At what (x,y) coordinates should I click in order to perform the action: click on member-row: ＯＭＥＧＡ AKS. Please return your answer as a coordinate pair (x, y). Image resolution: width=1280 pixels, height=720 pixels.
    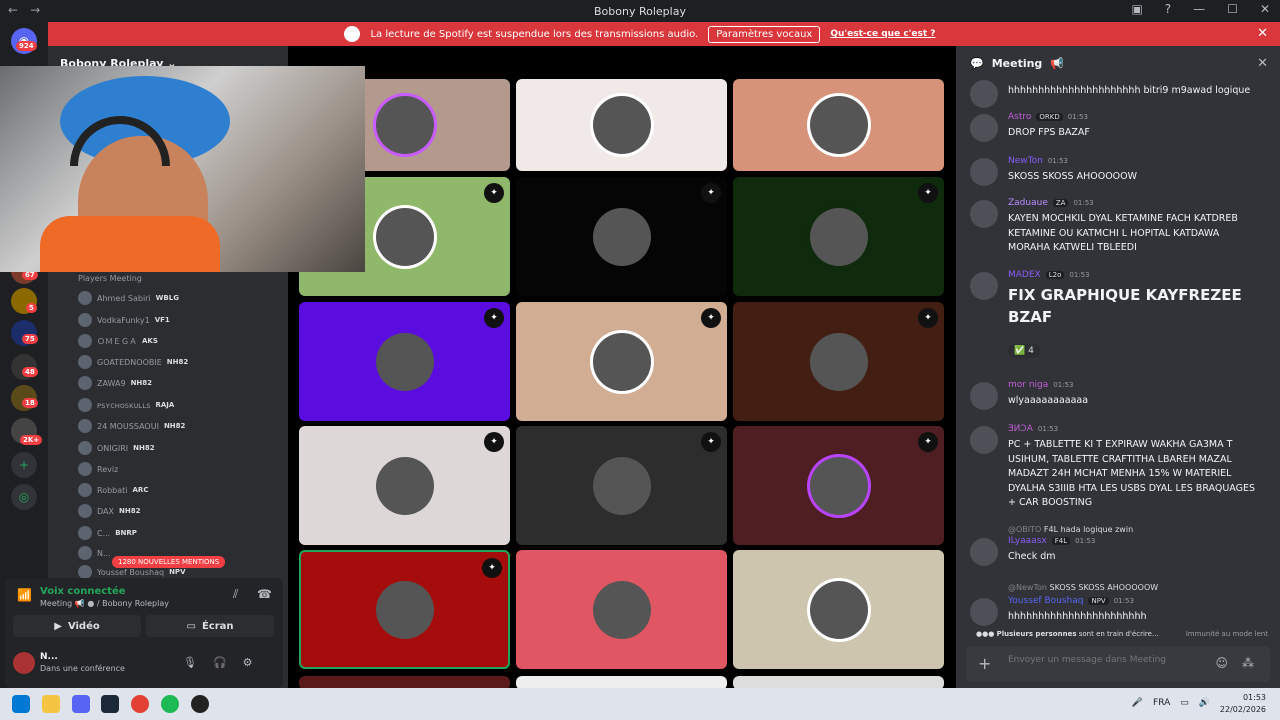
    Looking at the image, I should click on (118, 341).